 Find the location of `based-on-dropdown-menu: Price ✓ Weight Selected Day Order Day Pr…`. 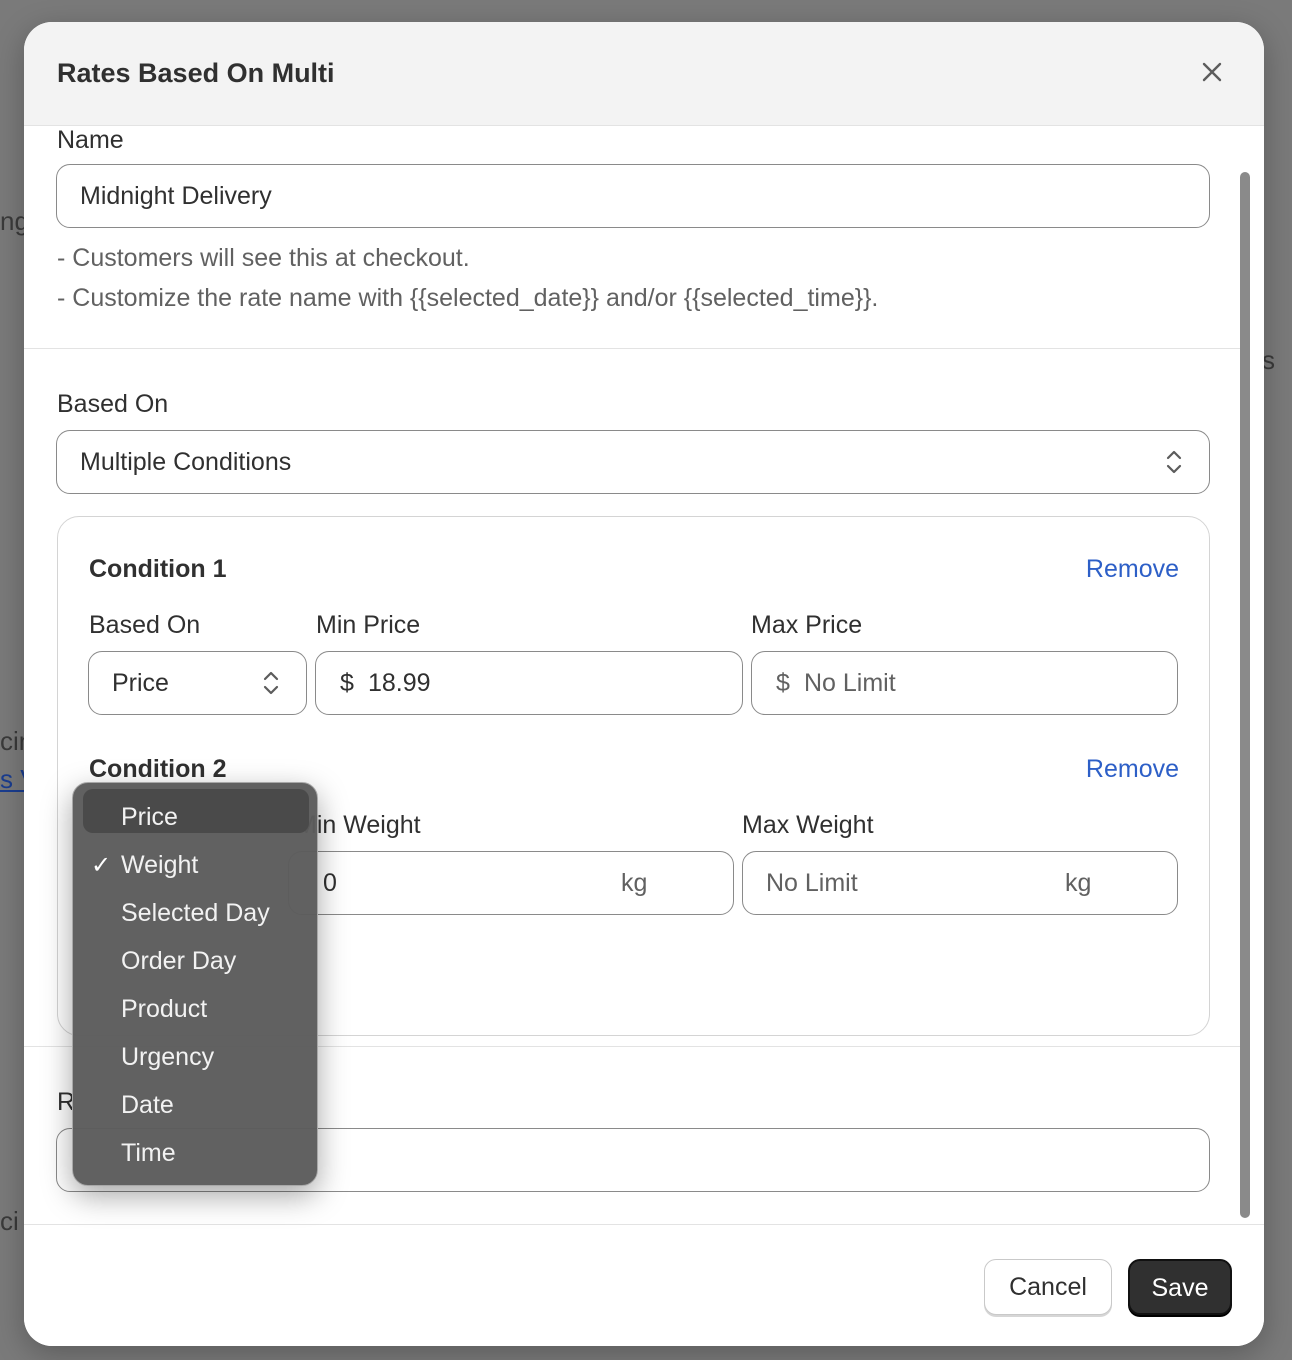

based-on-dropdown-menu: Price ✓ Weight Selected Day Order Day Pr… is located at coordinates (195, 984).